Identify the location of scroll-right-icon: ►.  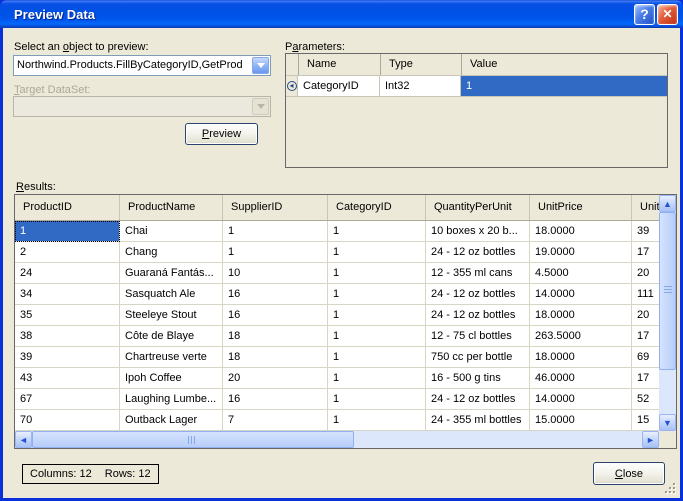
(650, 439).